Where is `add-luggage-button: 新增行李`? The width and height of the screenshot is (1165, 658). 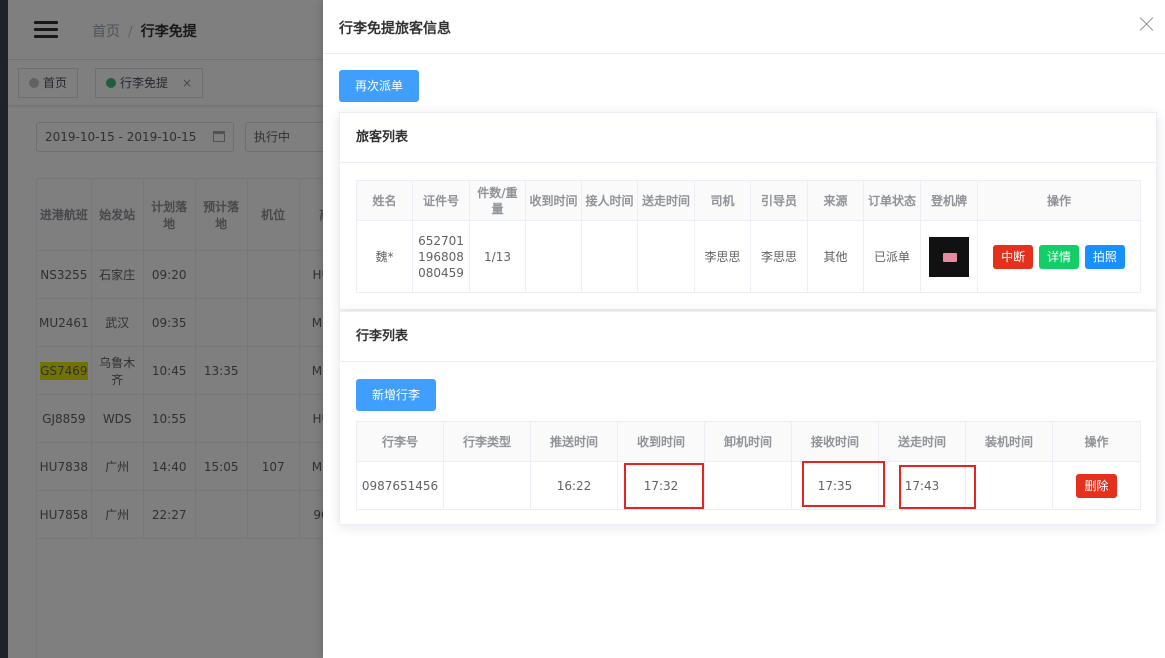 add-luggage-button: 新增行李 is located at coordinates (396, 395).